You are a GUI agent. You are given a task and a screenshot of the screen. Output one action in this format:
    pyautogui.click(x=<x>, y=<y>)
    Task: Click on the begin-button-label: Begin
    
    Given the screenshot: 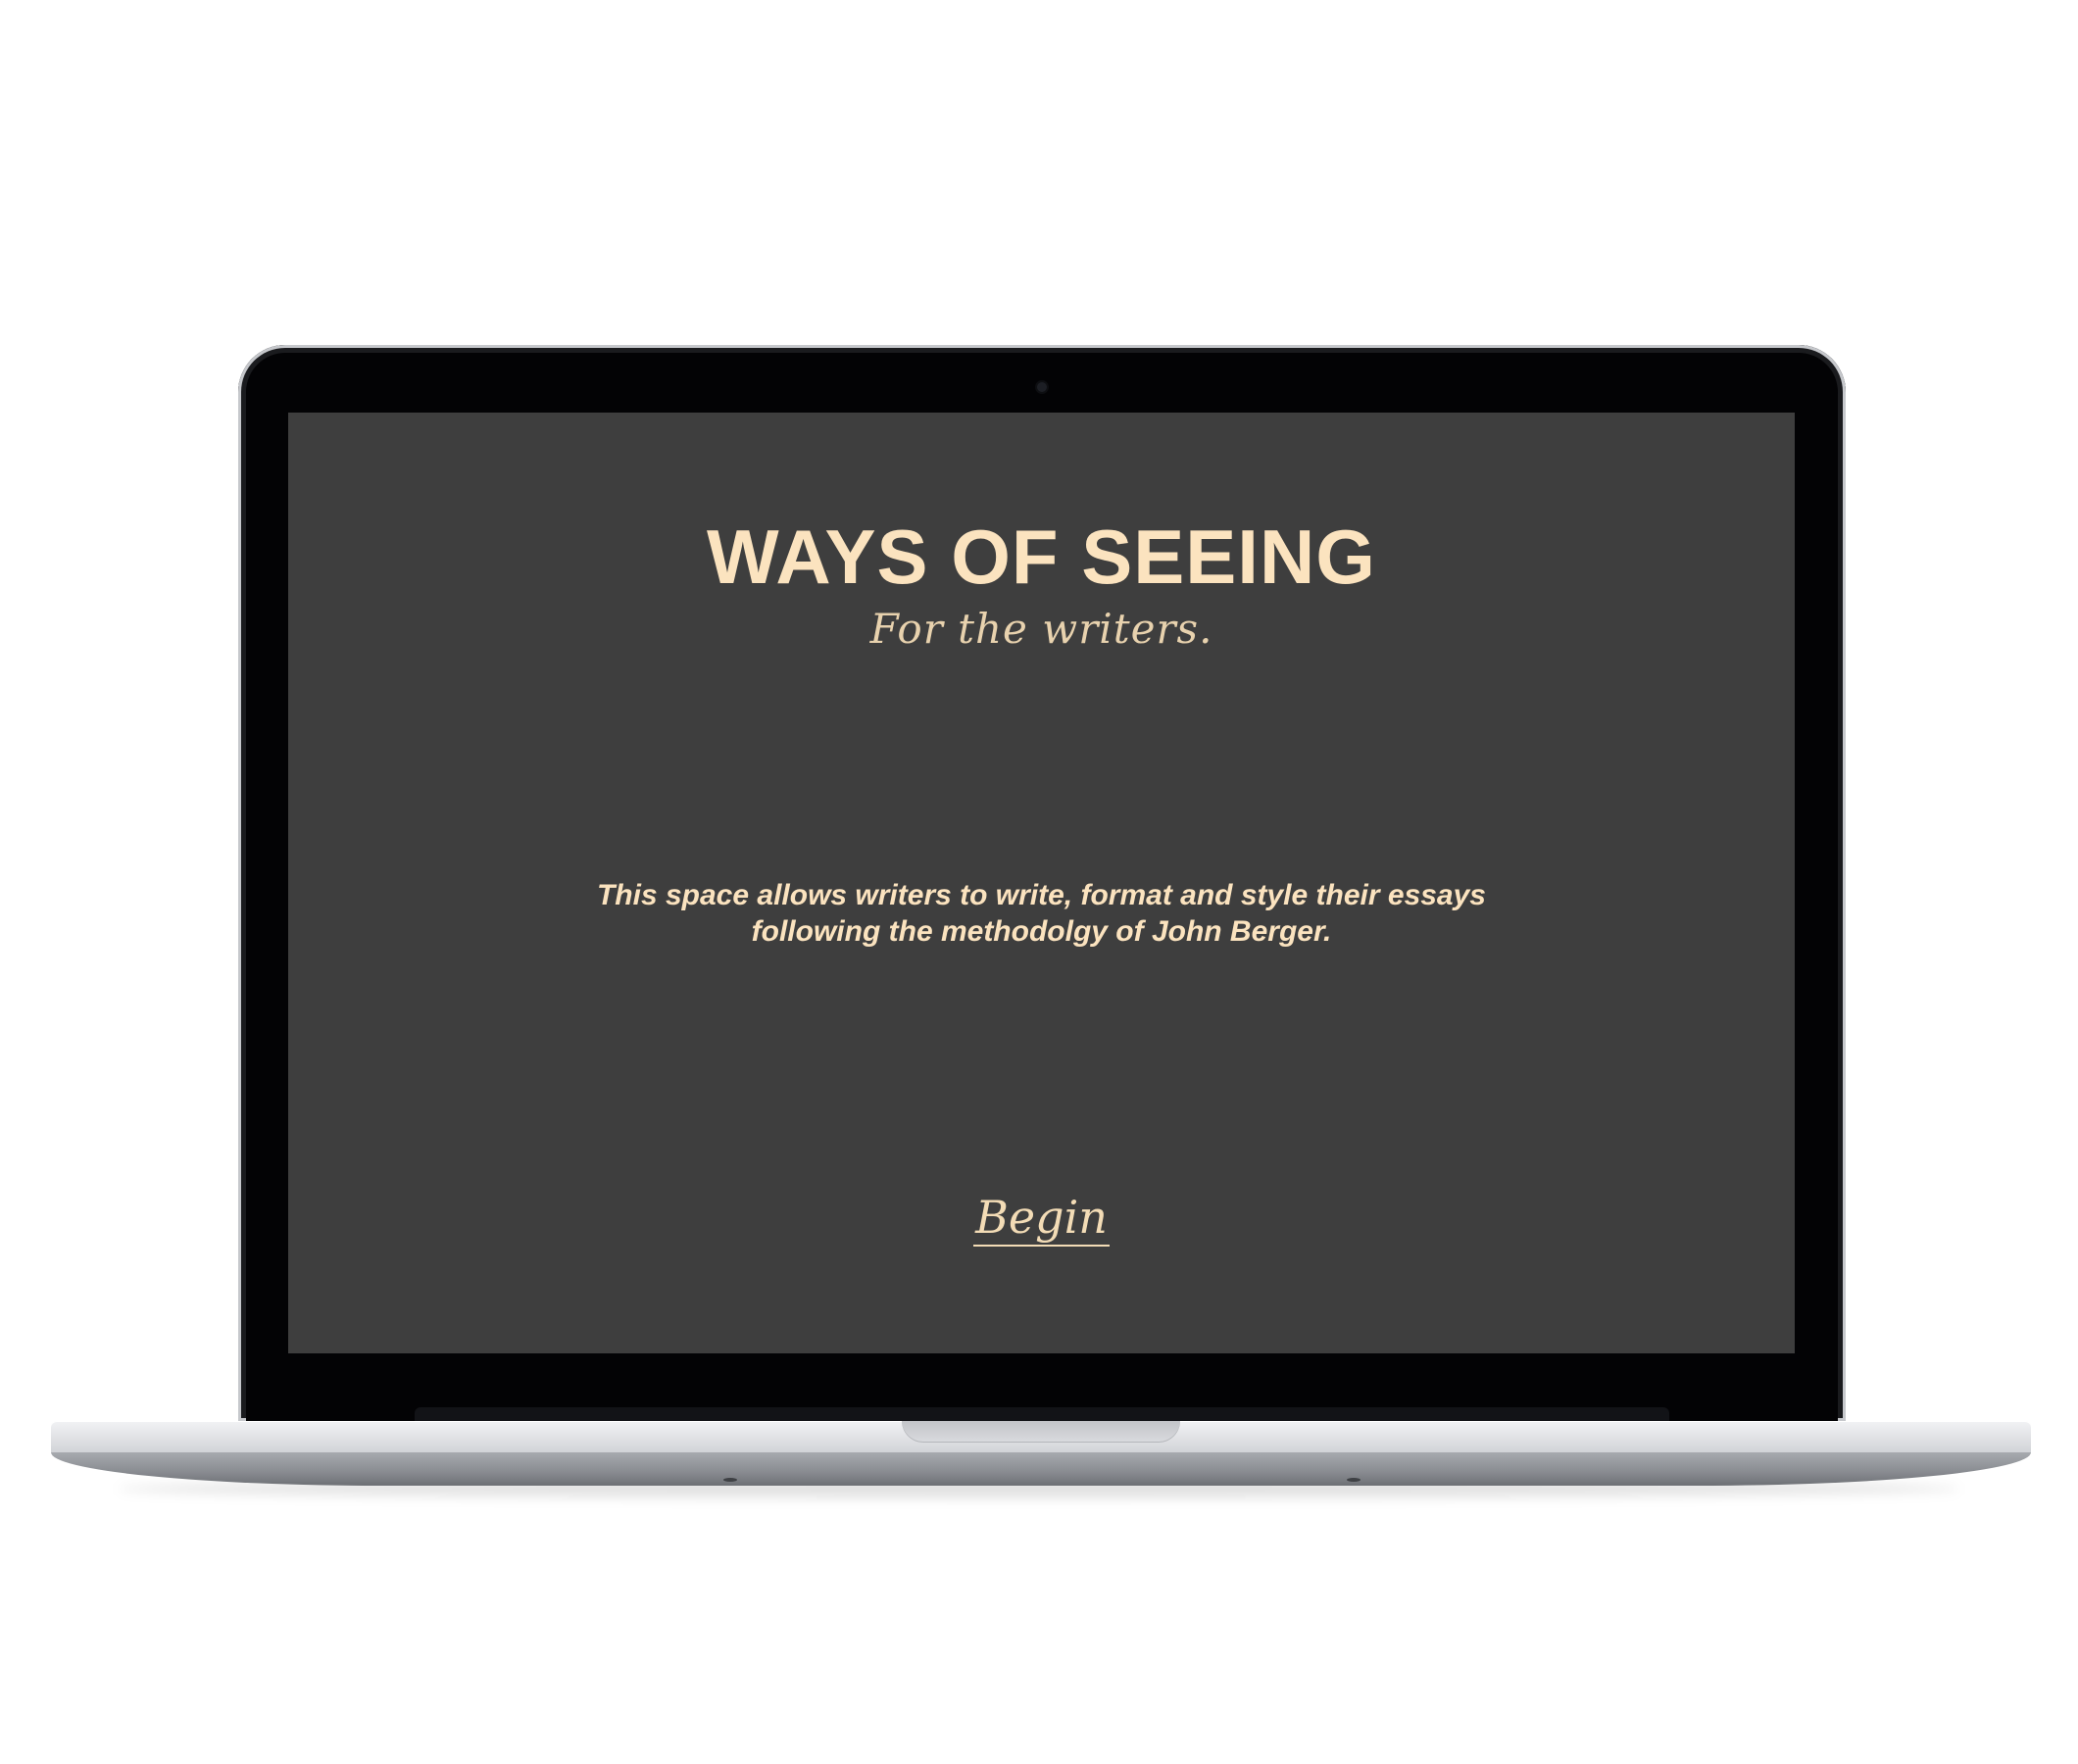 What is the action you would take?
    pyautogui.click(x=1041, y=1221)
    